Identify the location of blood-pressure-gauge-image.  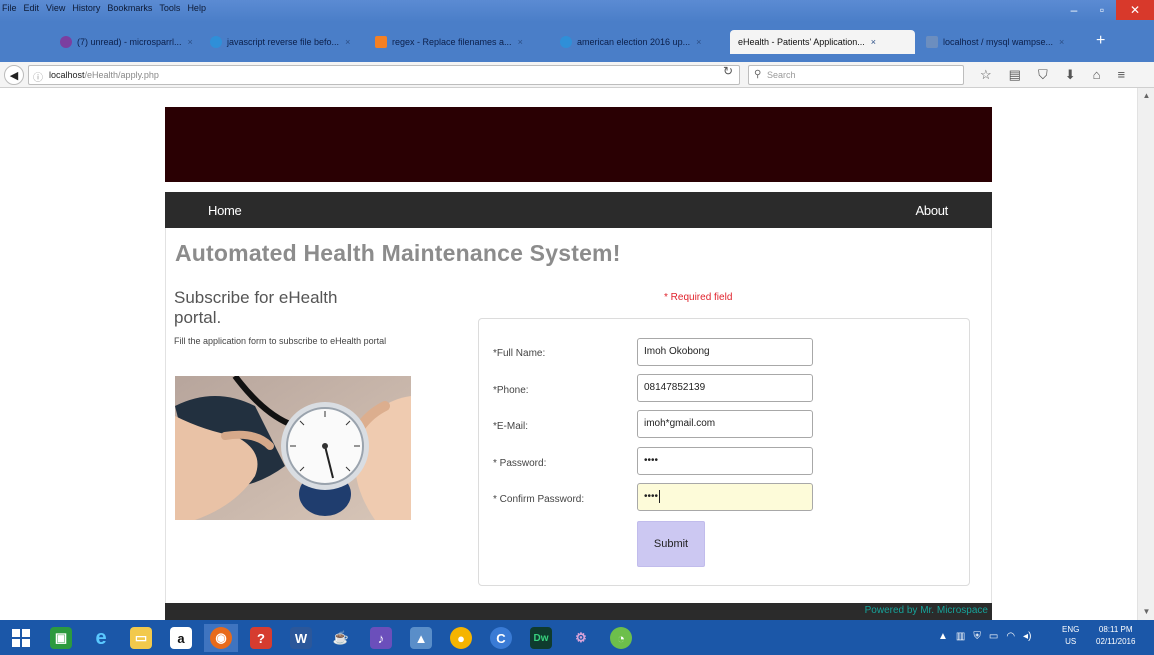
(293, 448).